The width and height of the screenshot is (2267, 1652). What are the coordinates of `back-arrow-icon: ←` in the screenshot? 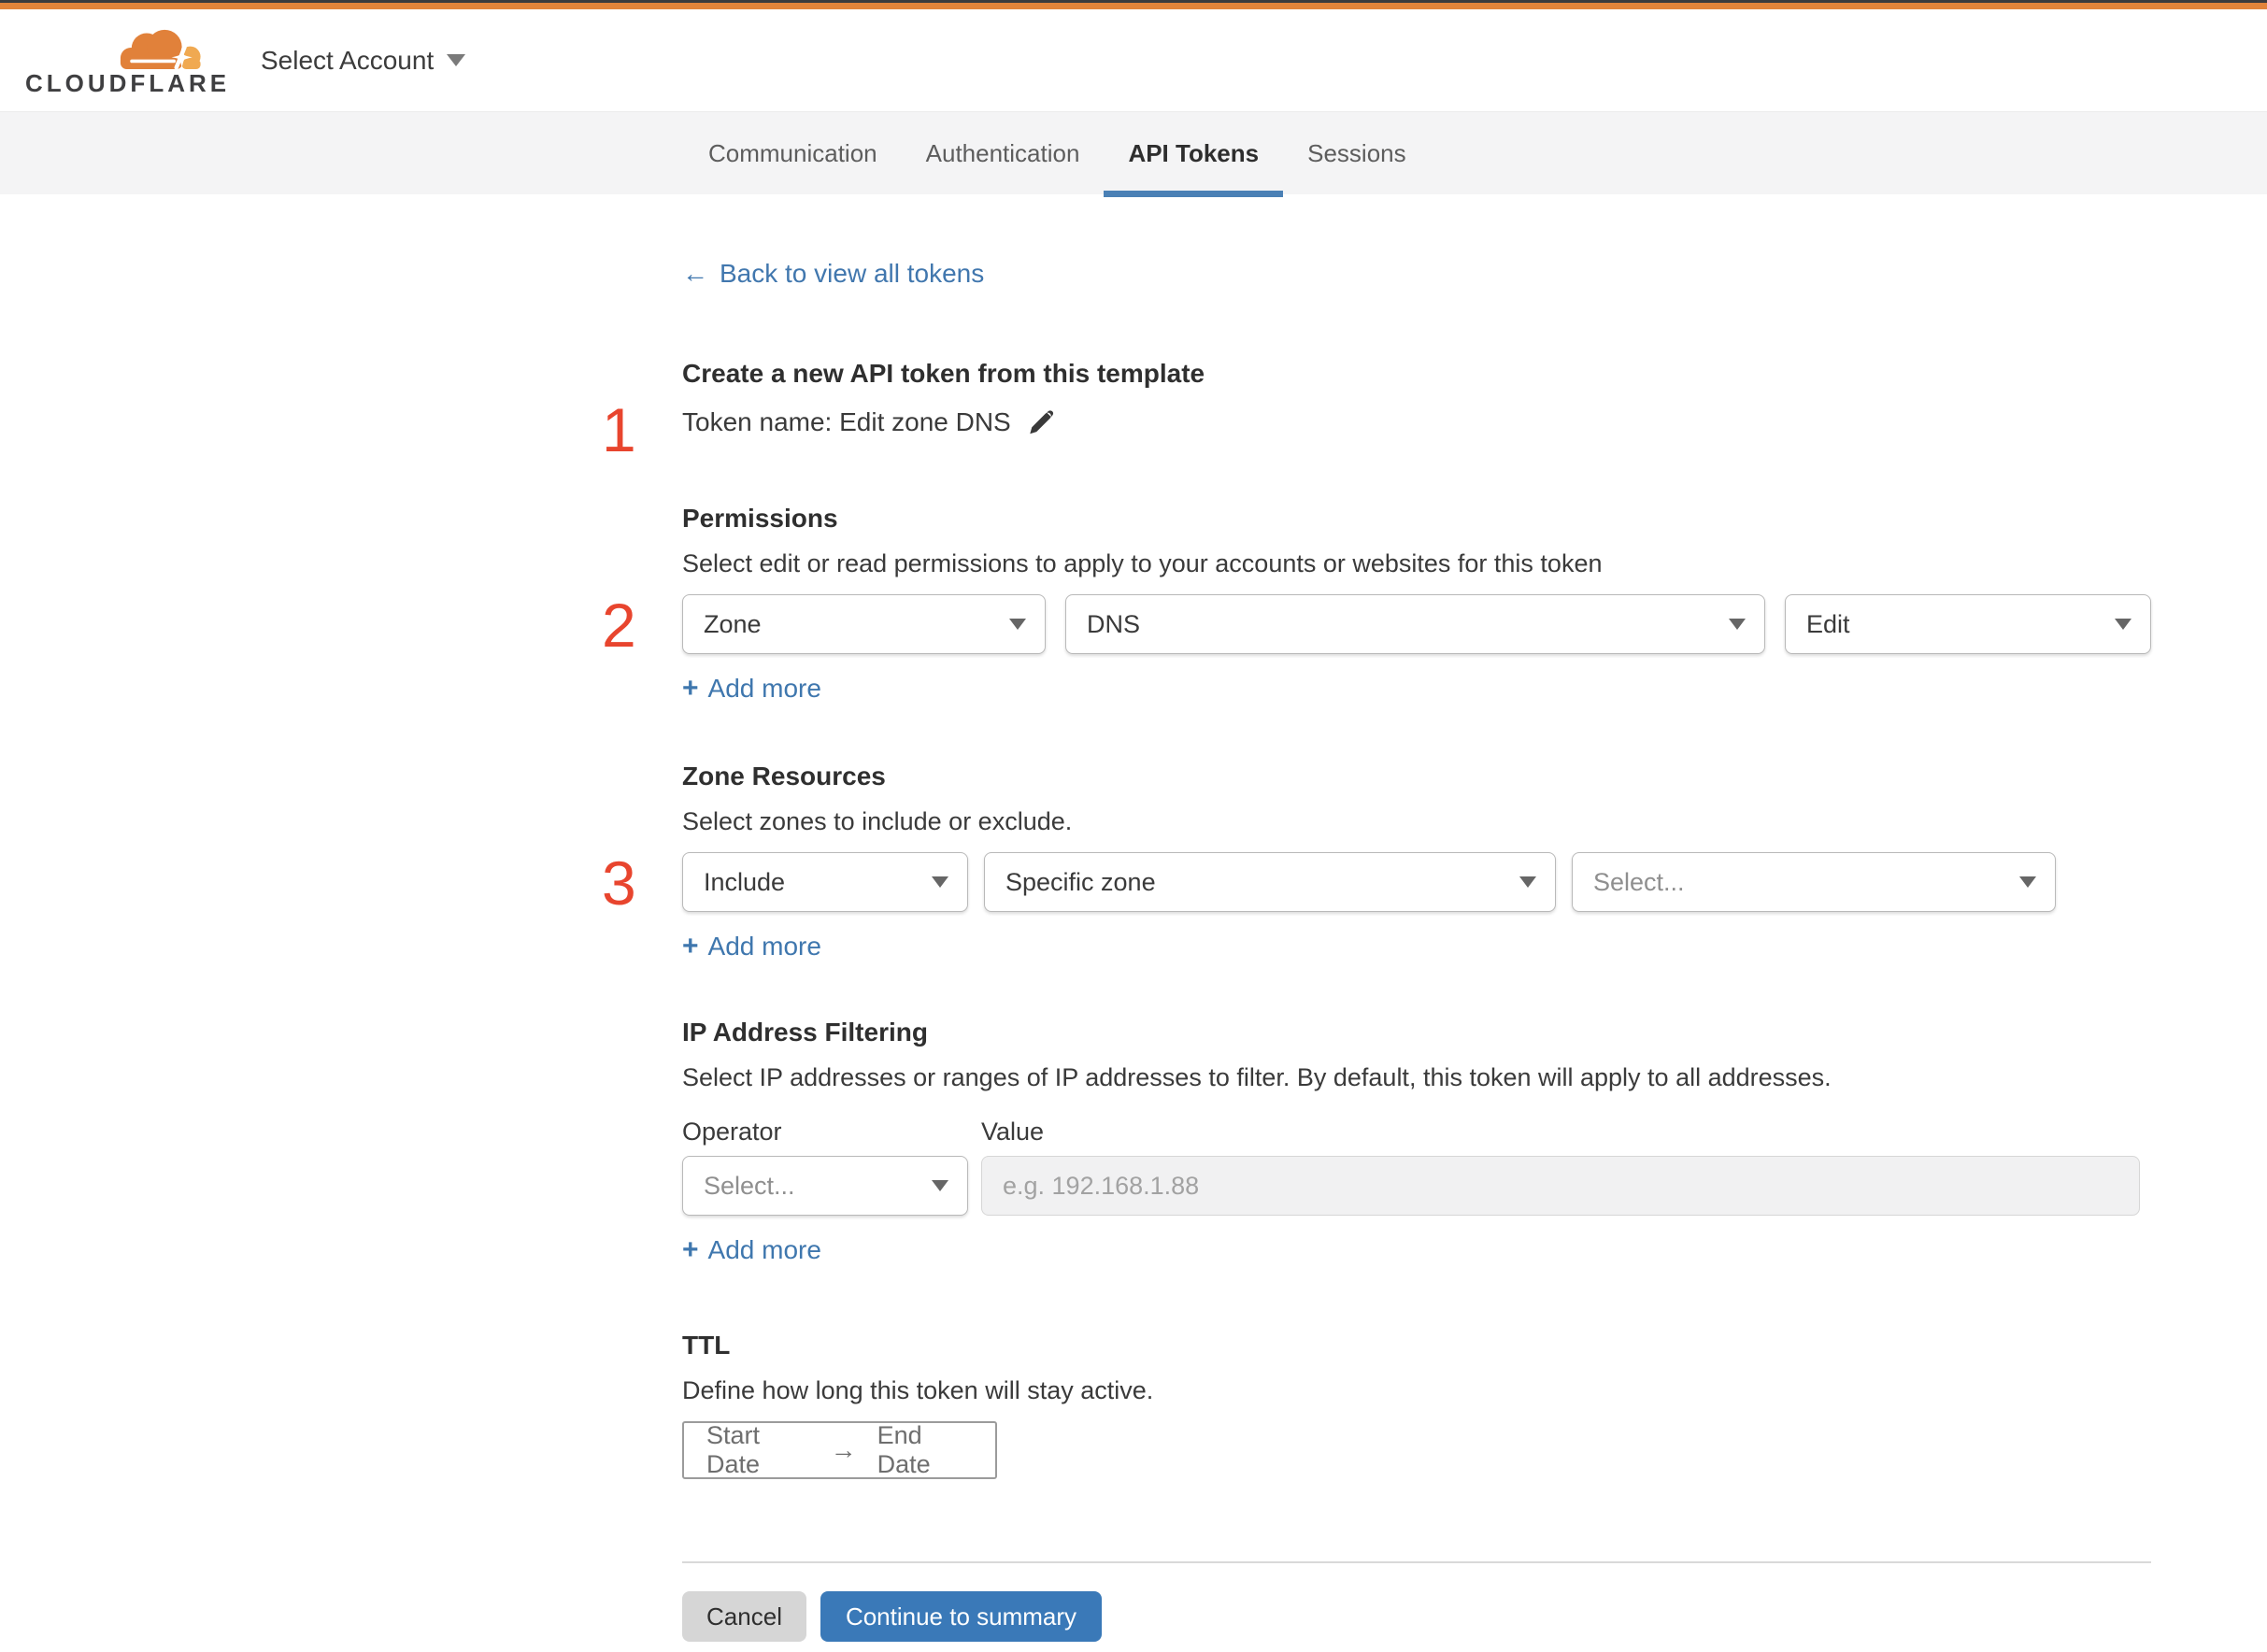 It's located at (695, 273).